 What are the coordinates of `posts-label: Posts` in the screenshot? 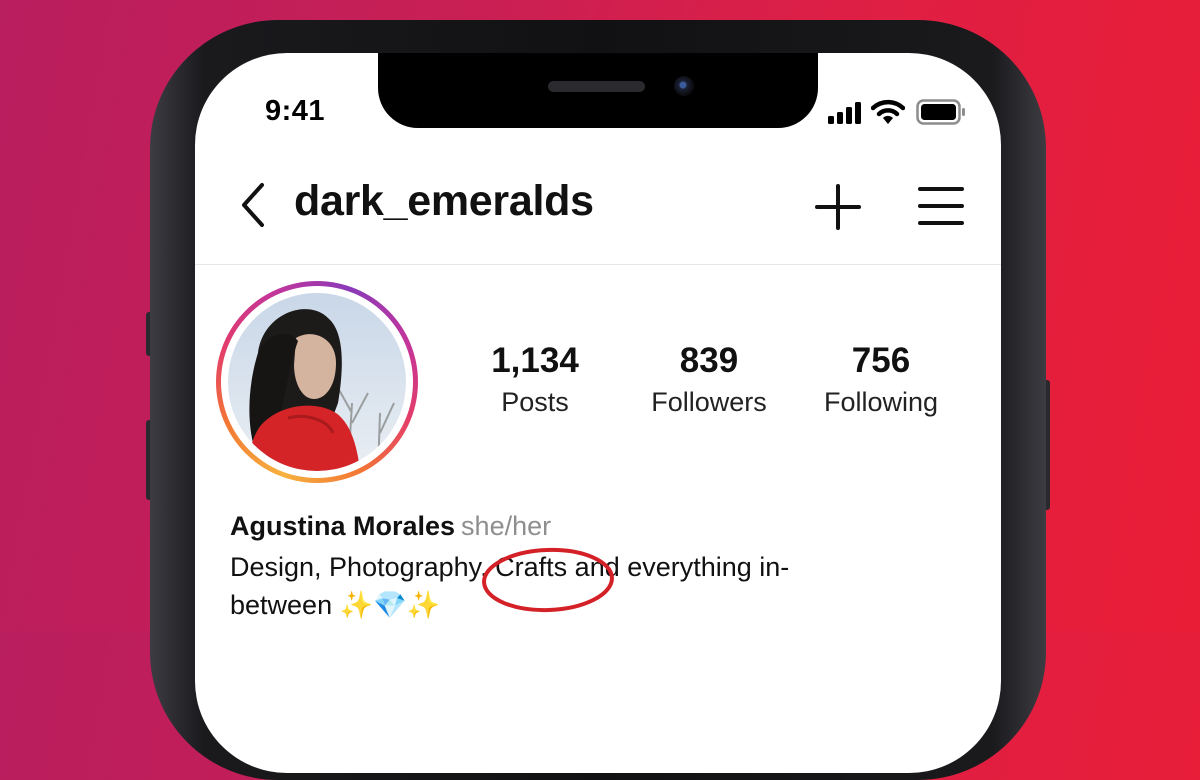 It's located at (535, 402).